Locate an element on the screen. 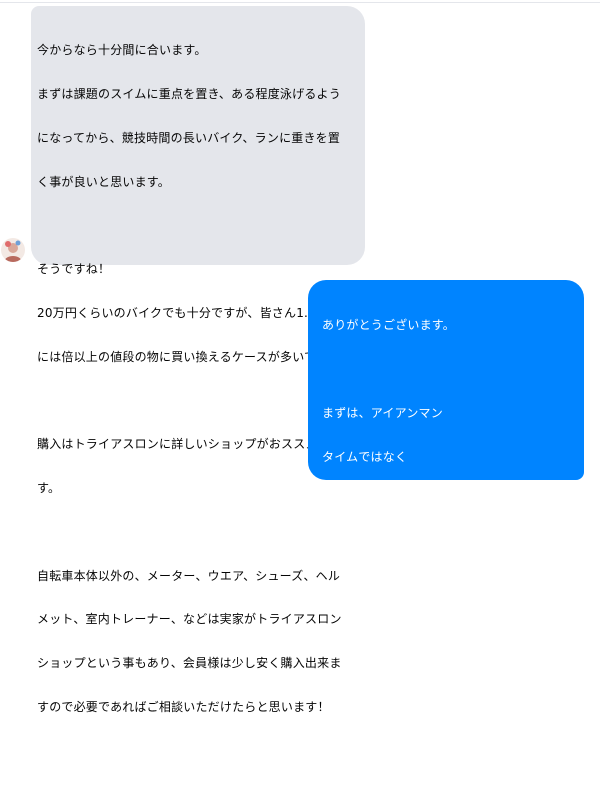  message-line: 今からなら十分間に合います。 is located at coordinates (122, 50).